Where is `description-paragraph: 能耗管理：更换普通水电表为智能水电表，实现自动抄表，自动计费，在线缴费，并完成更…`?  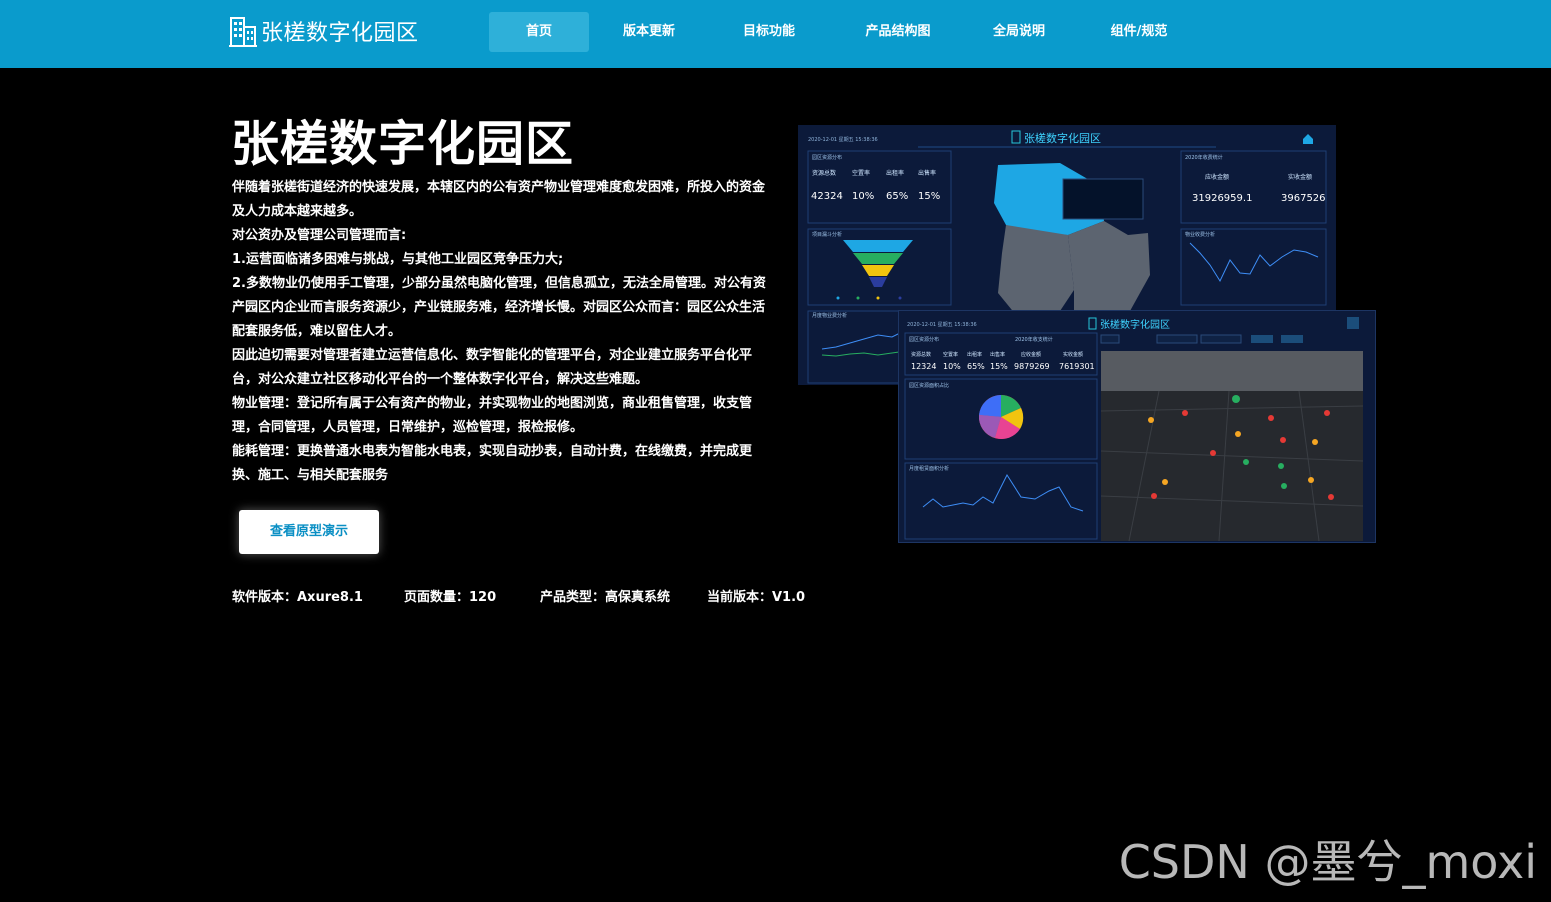
description-paragraph: 能耗管理：更换普通水电表为智能水电表，实现自动抄表，自动计费，在线缴费，并完成更… is located at coordinates (492, 463).